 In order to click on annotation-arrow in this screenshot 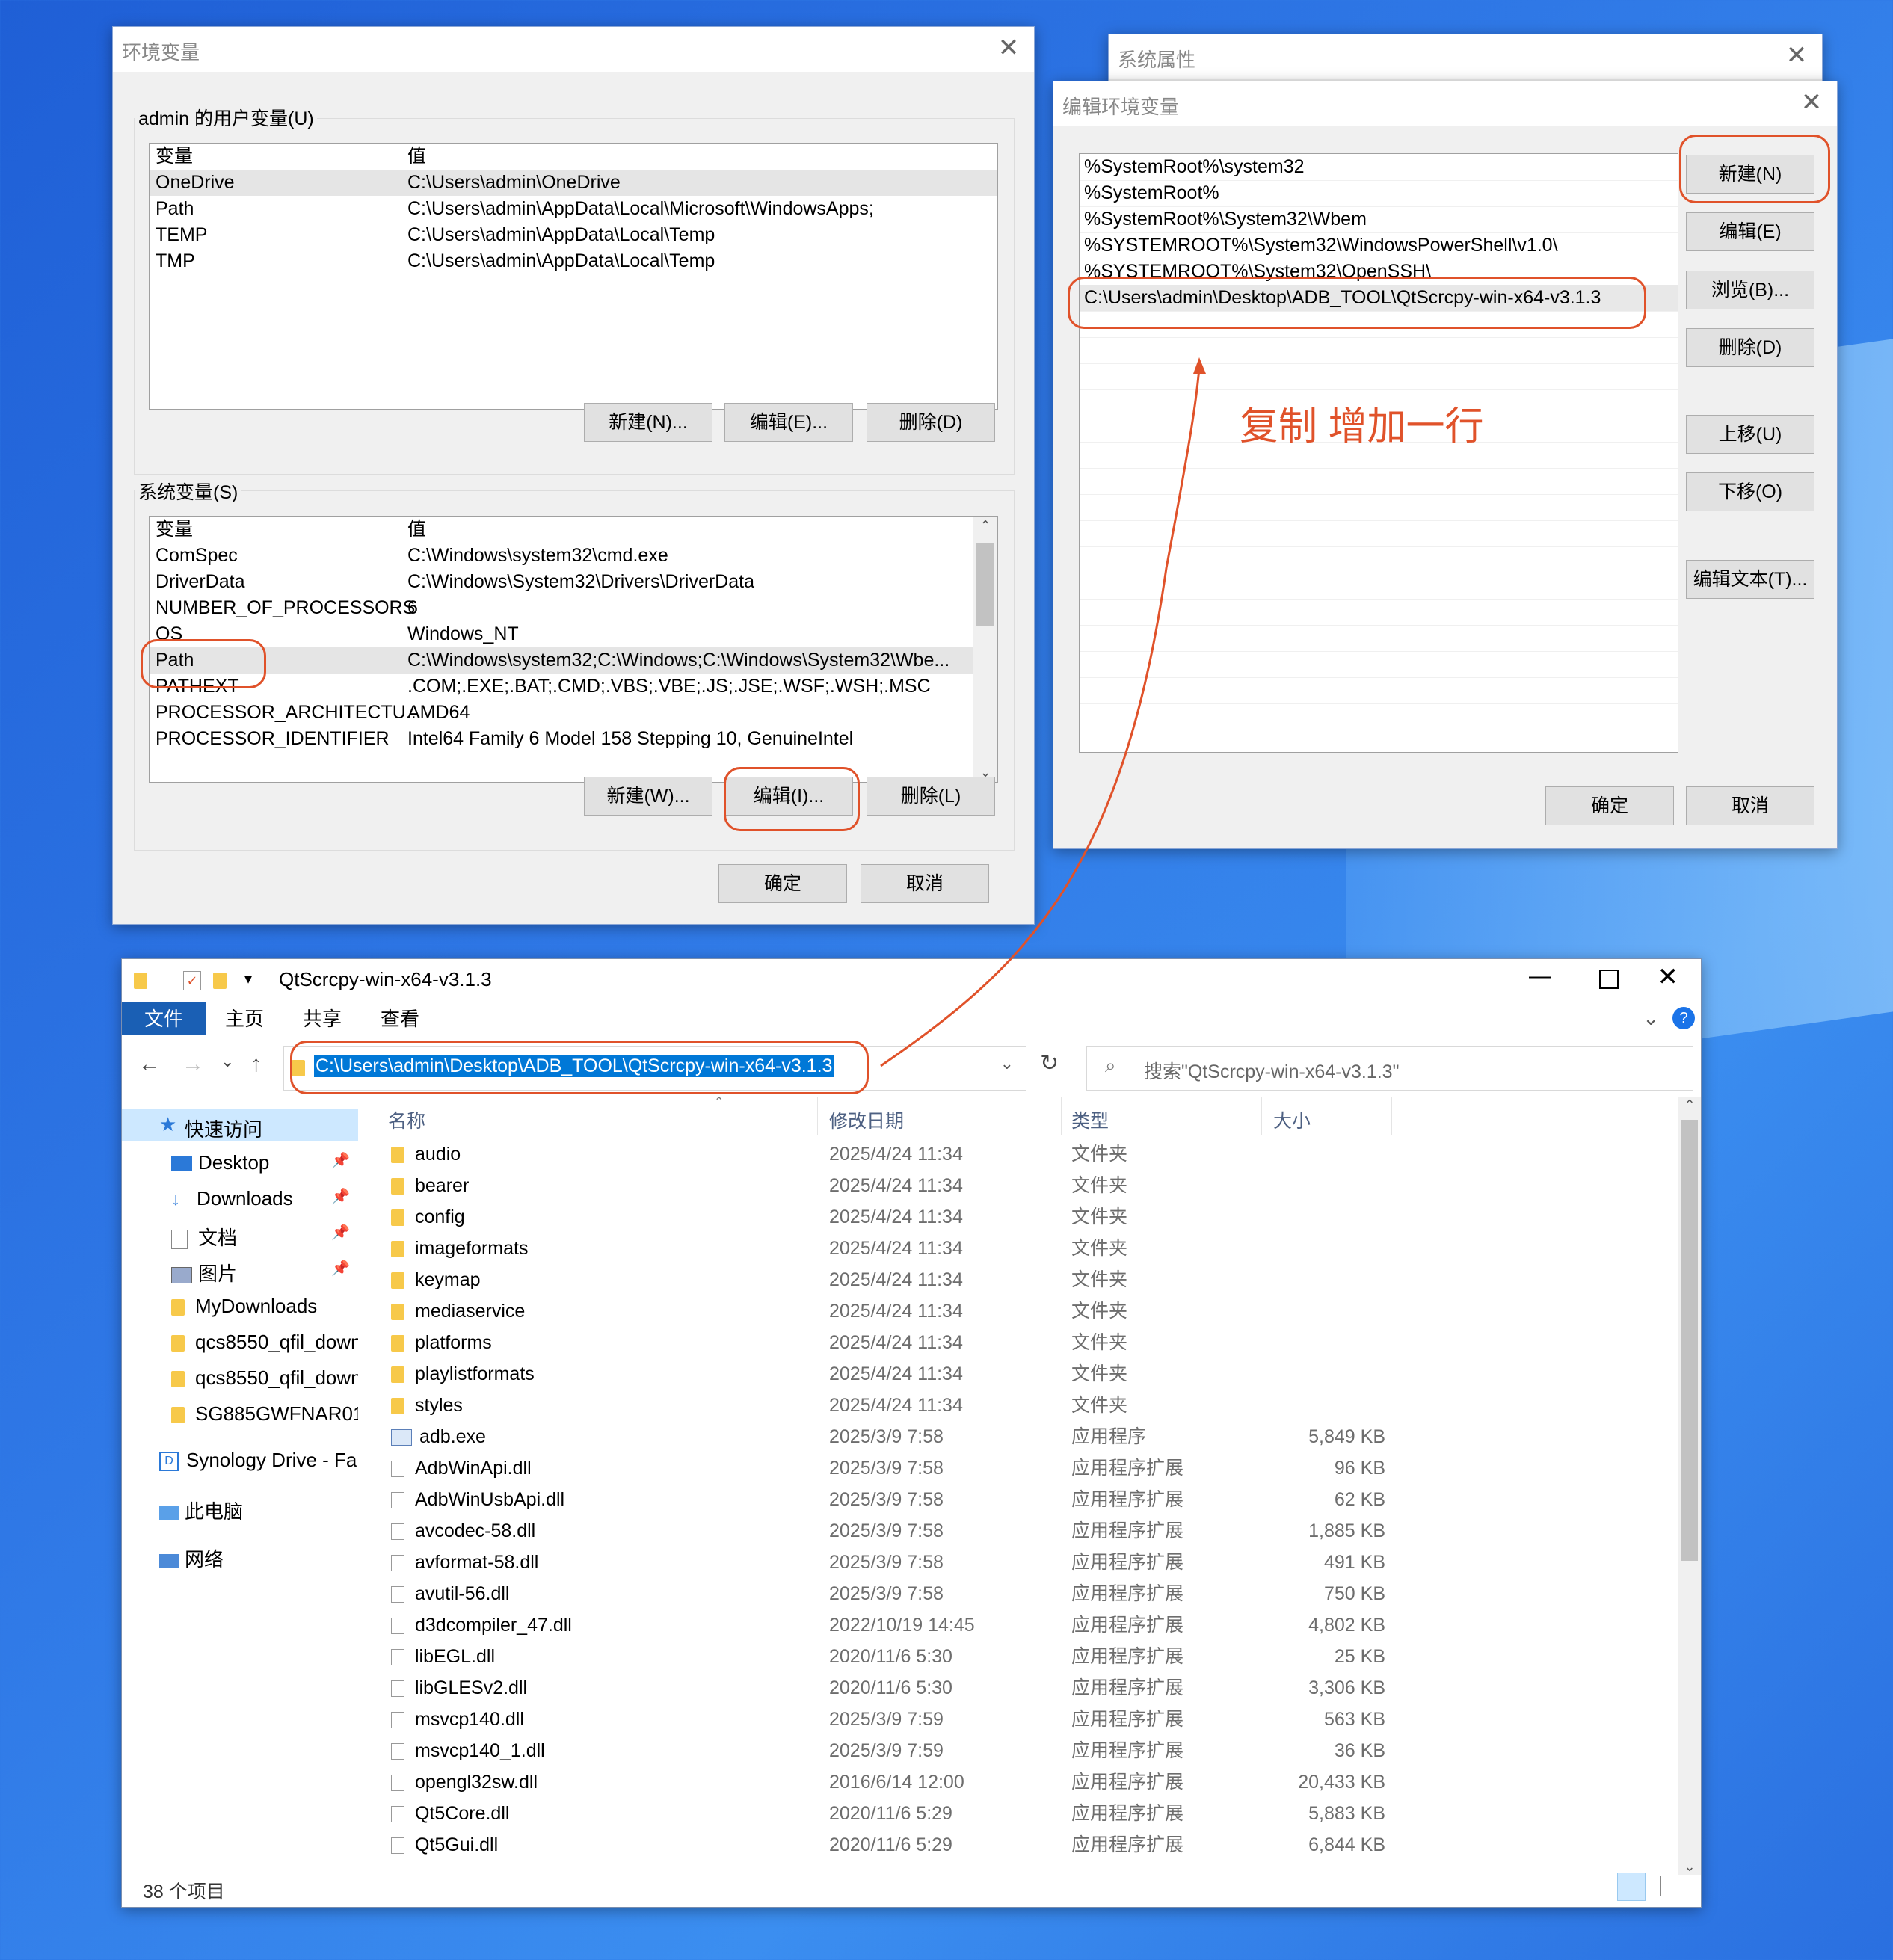, I will do `click(1043, 712)`.